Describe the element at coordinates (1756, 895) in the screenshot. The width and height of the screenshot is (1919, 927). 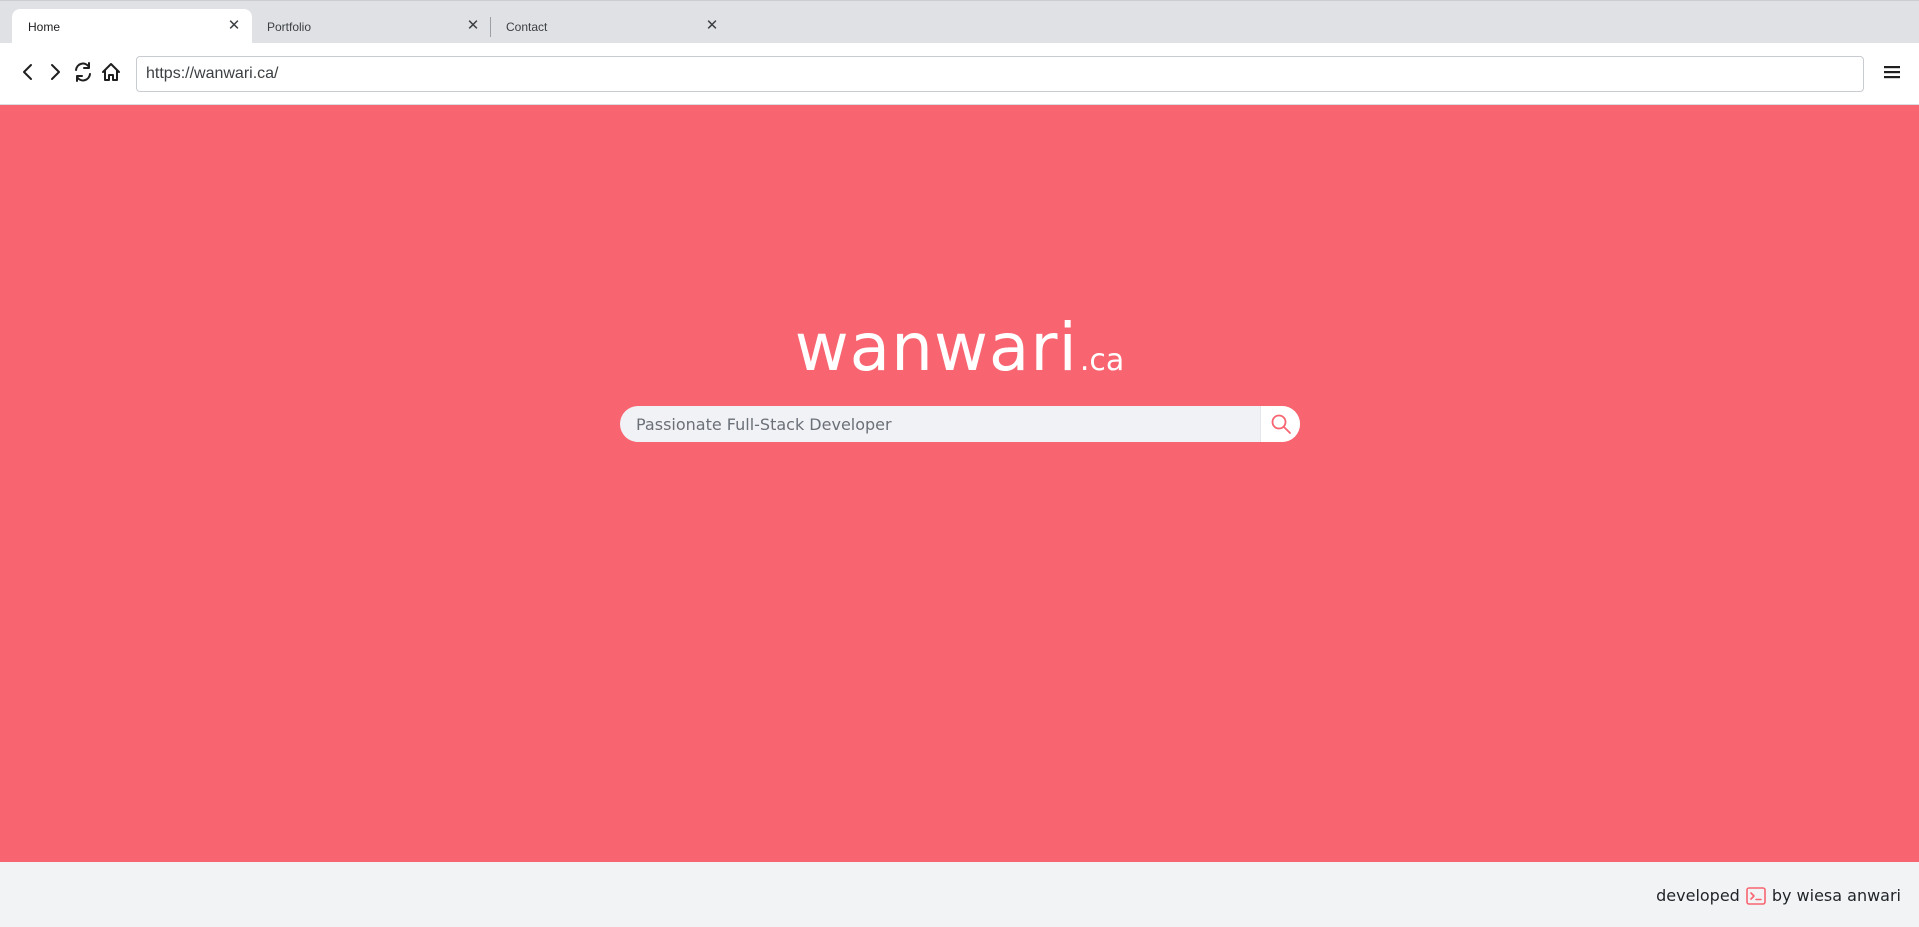
I see `terminal-icon` at that location.